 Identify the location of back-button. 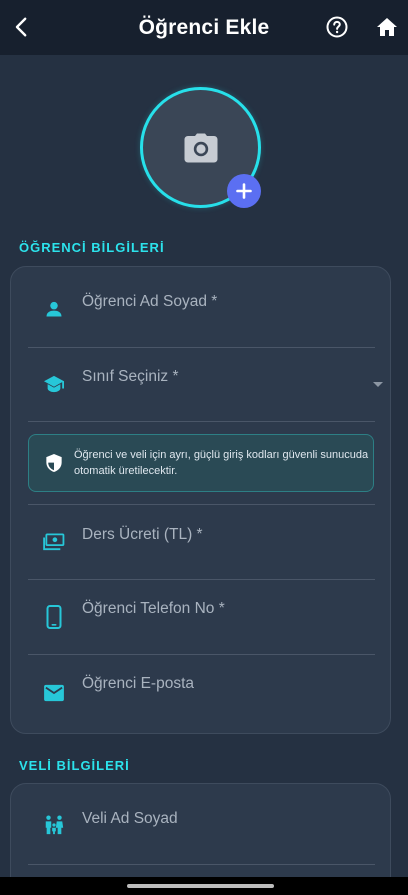
(22, 27).